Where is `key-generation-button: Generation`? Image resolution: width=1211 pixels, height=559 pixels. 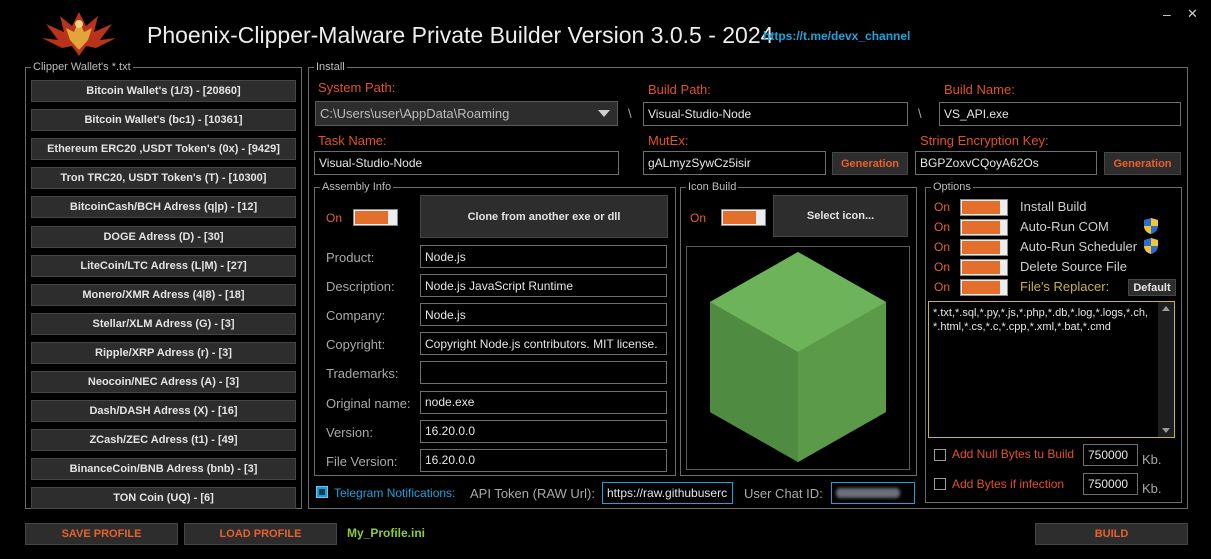 key-generation-button: Generation is located at coordinates (1142, 163).